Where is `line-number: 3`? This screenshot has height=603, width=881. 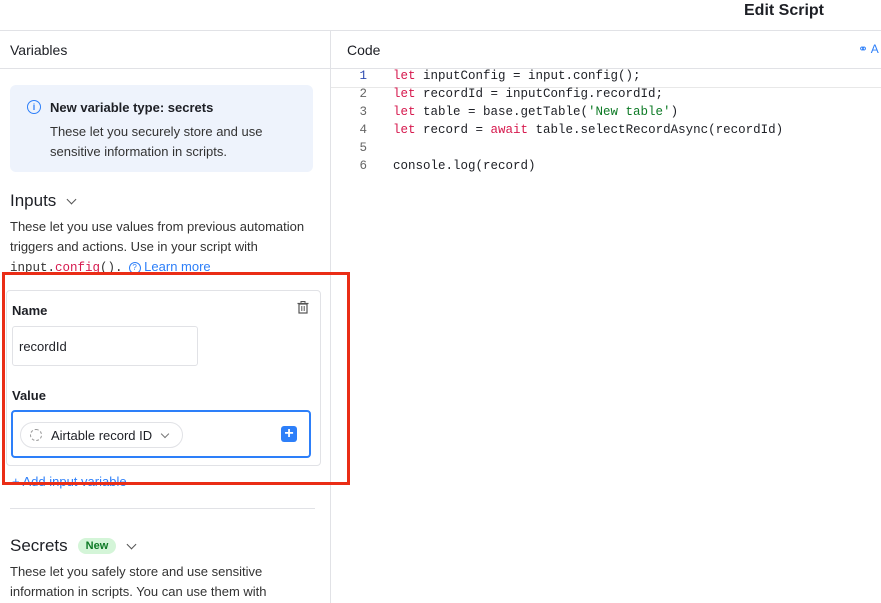 line-number: 3 is located at coordinates (363, 112).